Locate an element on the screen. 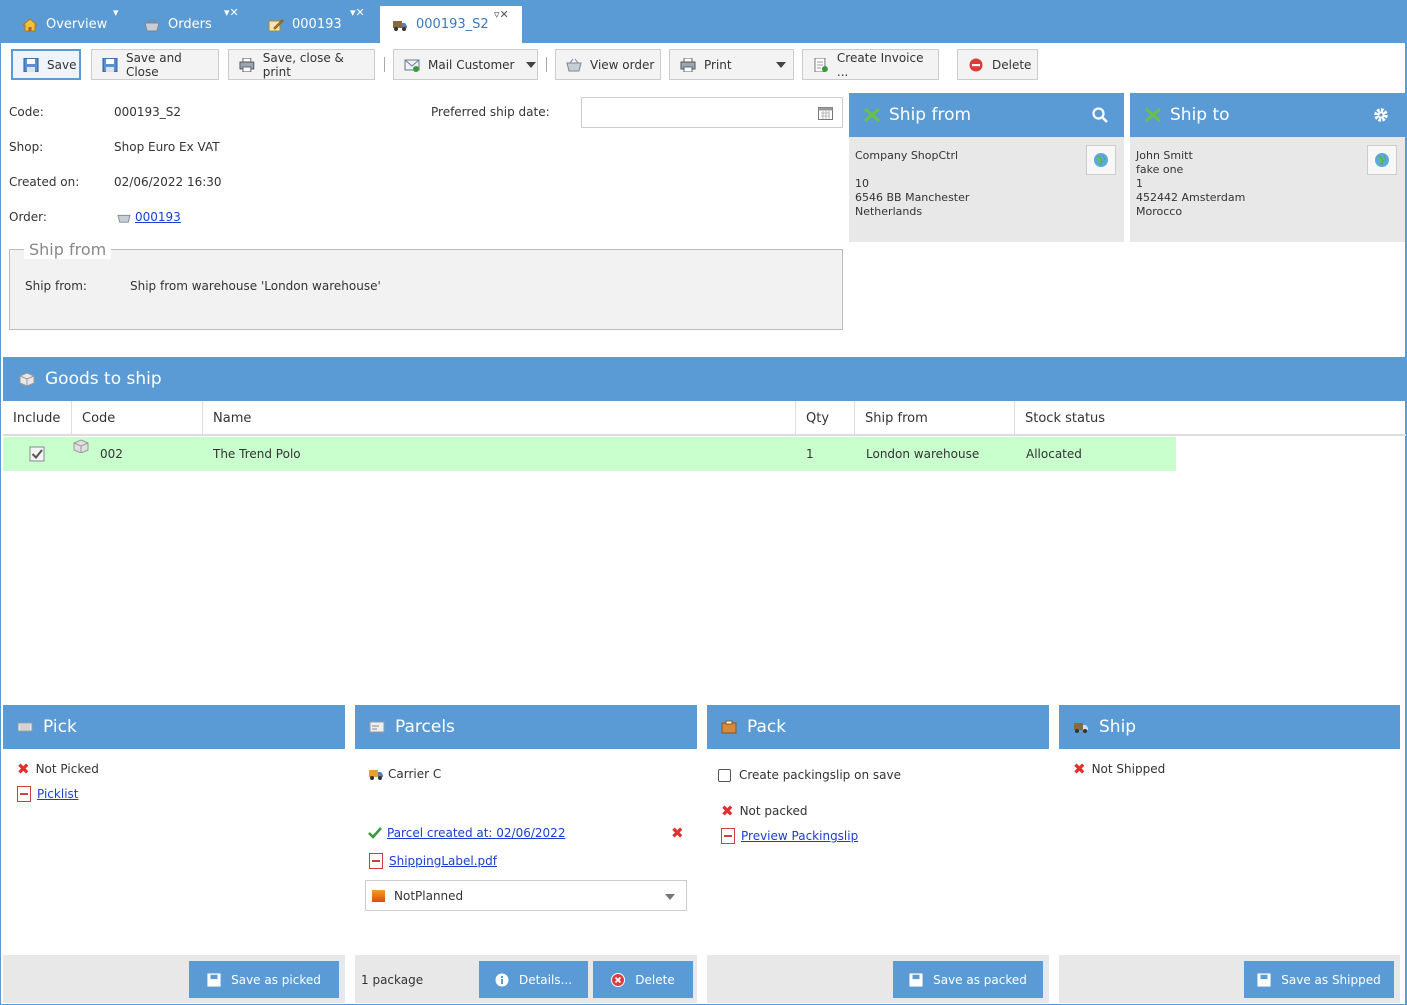  packingslip-checkbox-wrap: Create packingslip on save is located at coordinates (809, 775).